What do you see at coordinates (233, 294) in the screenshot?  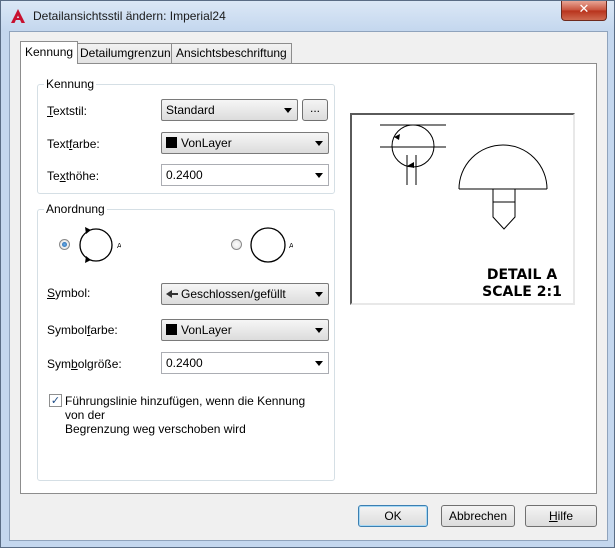 I see `symbol-value: Geschlossen/gefüllt` at bounding box center [233, 294].